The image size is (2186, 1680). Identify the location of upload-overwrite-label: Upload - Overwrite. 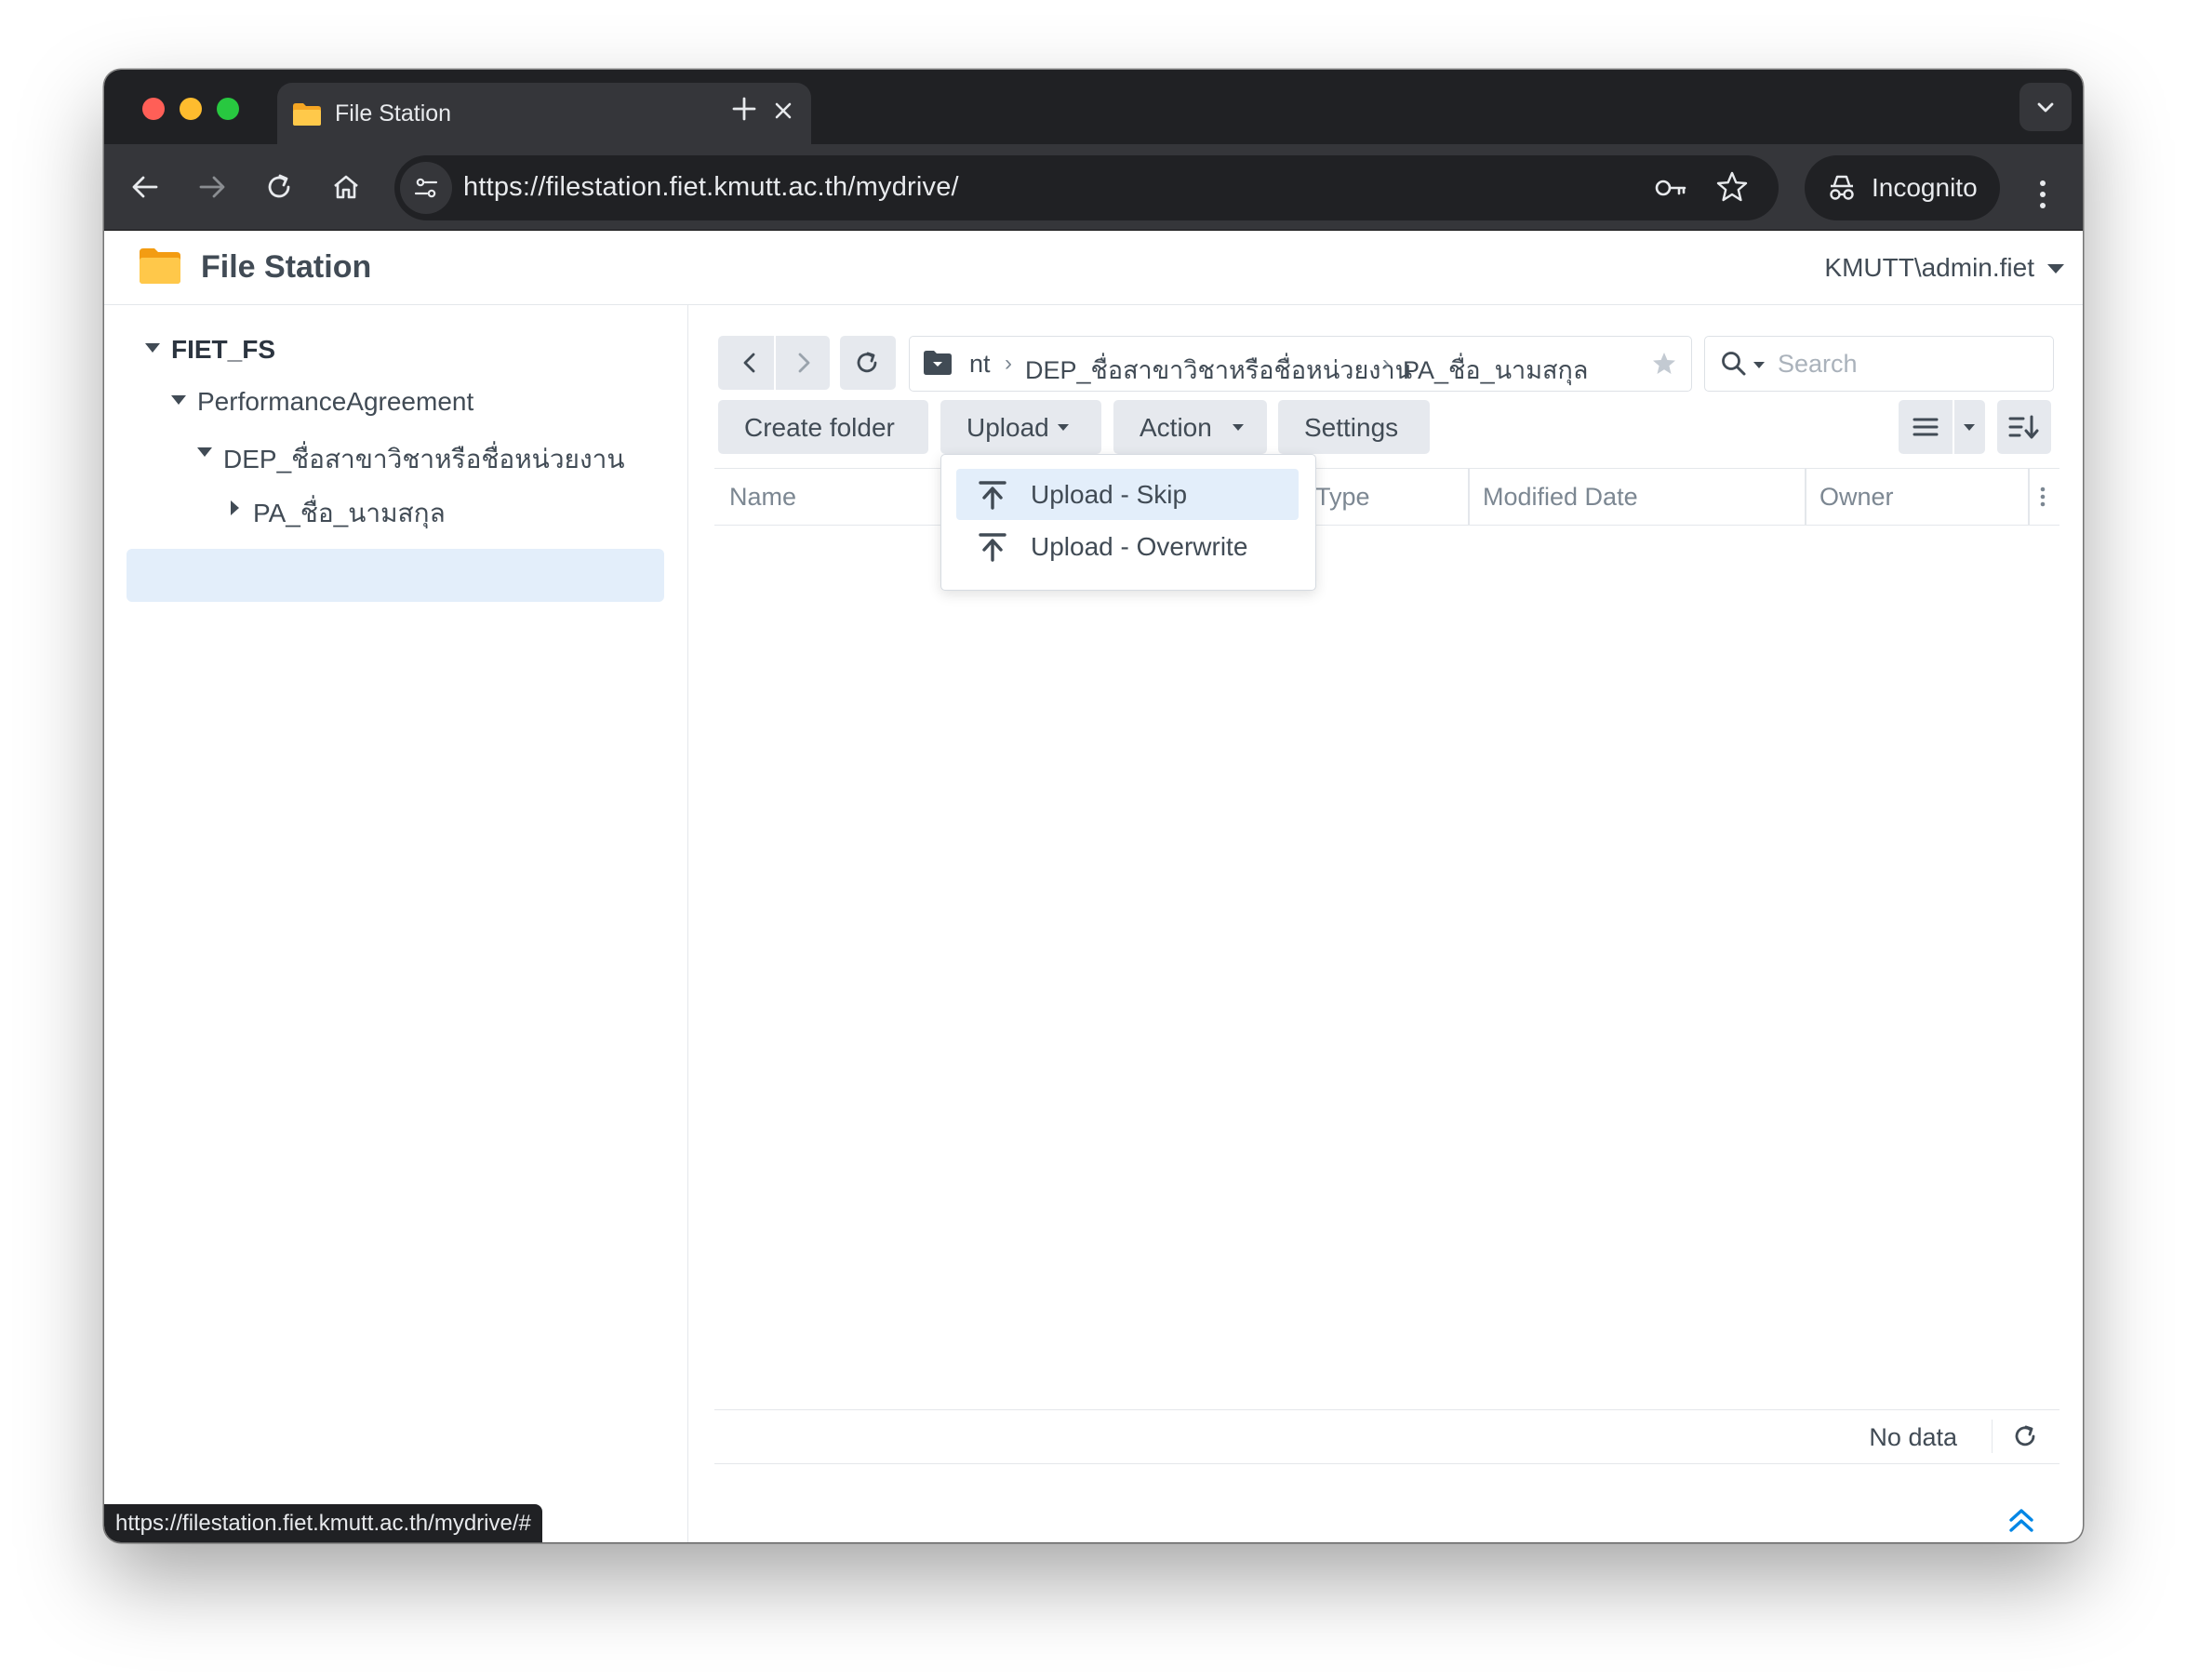
(1139, 546).